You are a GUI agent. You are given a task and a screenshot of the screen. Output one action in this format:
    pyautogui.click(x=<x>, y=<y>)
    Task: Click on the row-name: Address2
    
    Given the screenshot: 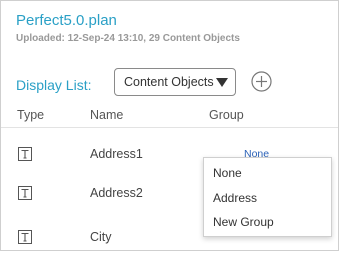 What is the action you would take?
    pyautogui.click(x=116, y=193)
    